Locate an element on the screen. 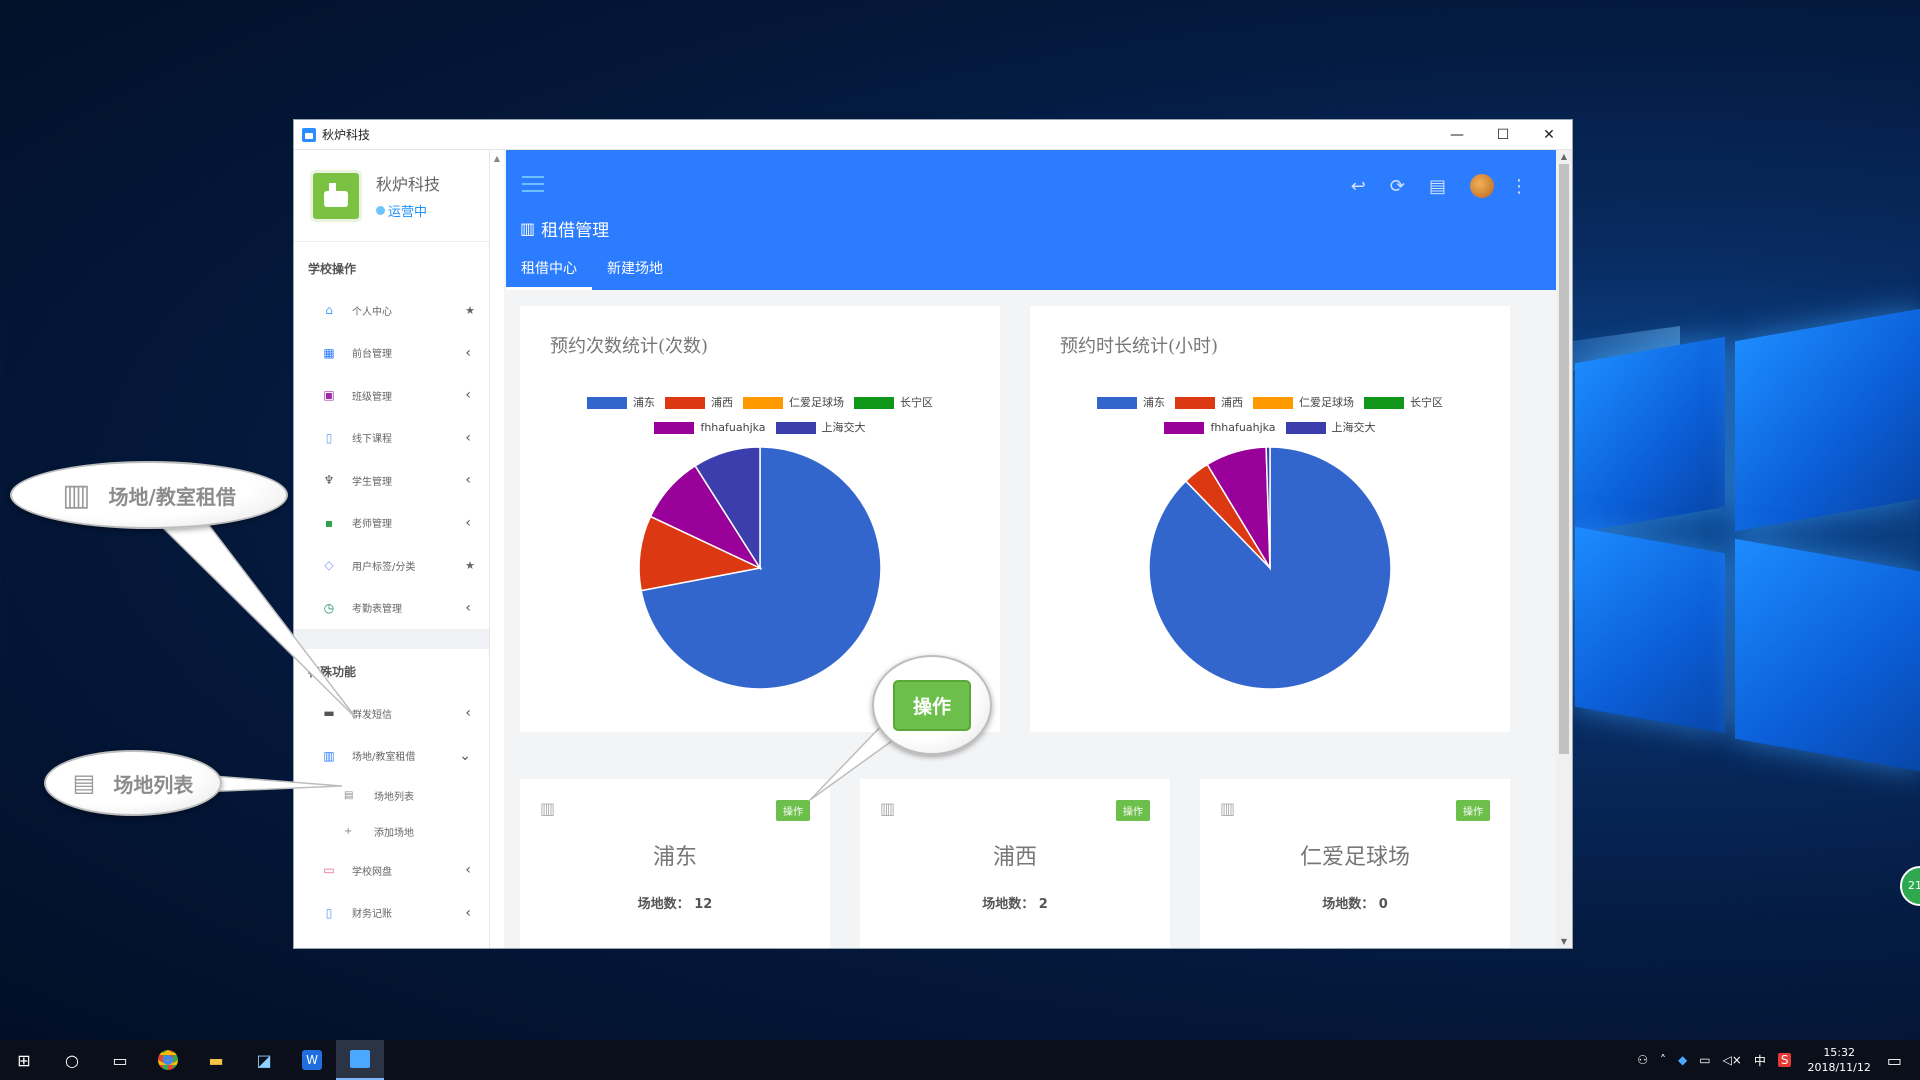 This screenshot has height=1080, width=1920. system-tray: ⚇ ˄ ◆ ▭ ◁× 中 S 15:32 2018/11/12 ▭ is located at coordinates (1775, 1060).